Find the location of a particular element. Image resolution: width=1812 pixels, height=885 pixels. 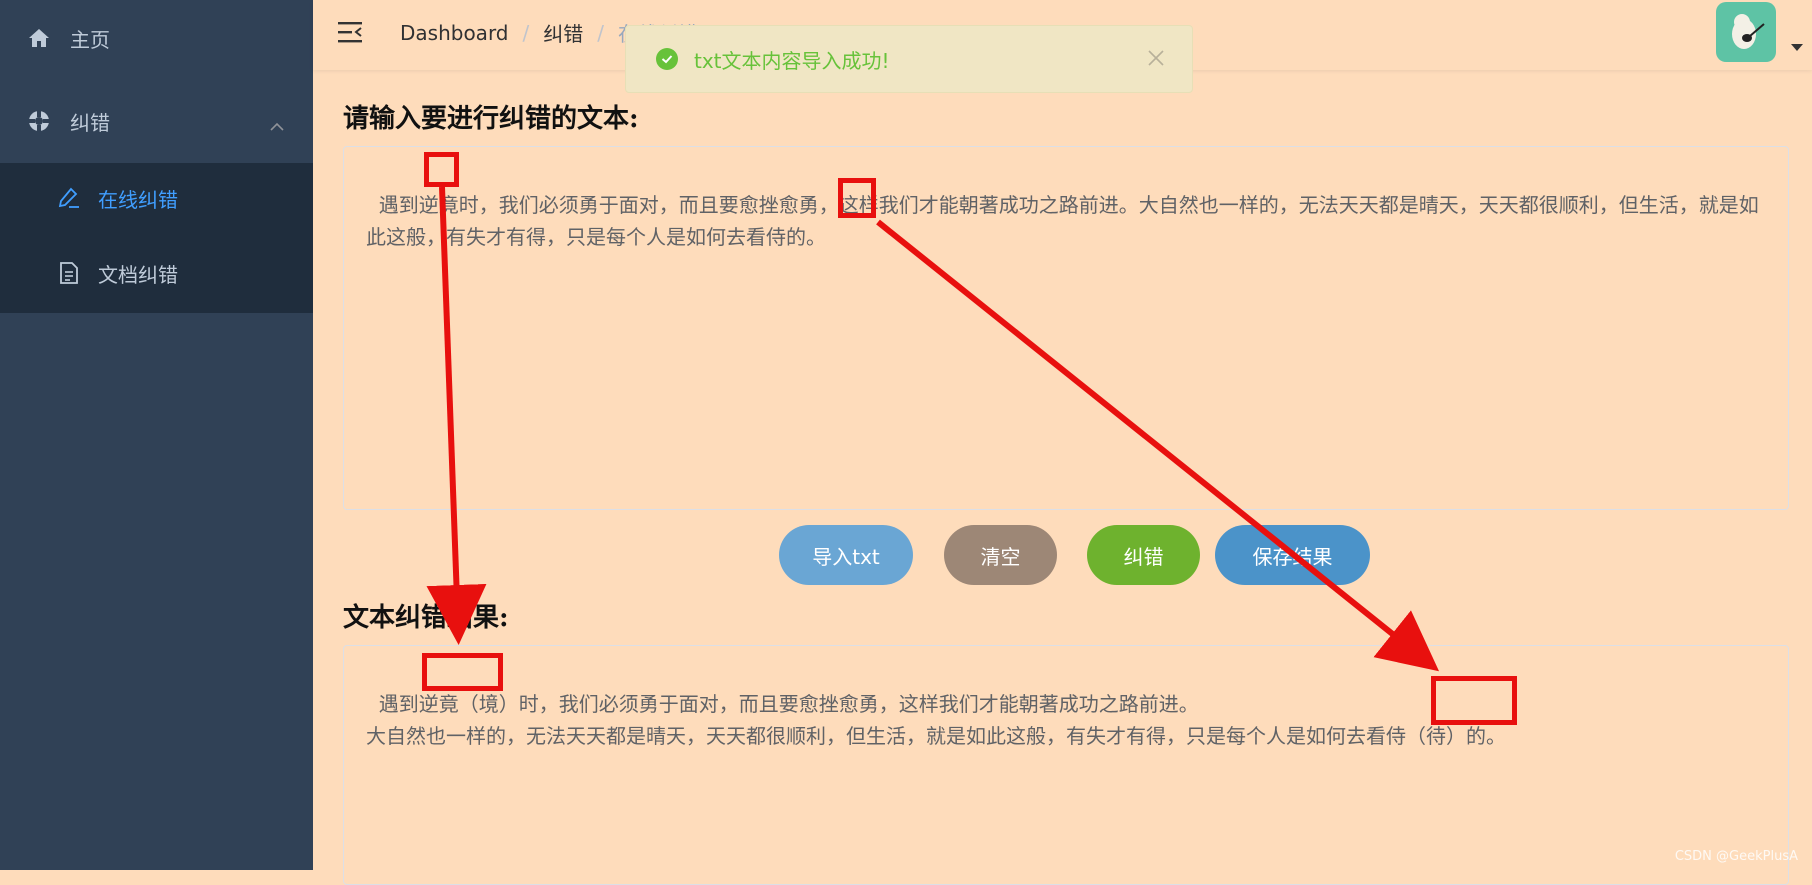

save-result-button: 保存结果 is located at coordinates (1292, 555).